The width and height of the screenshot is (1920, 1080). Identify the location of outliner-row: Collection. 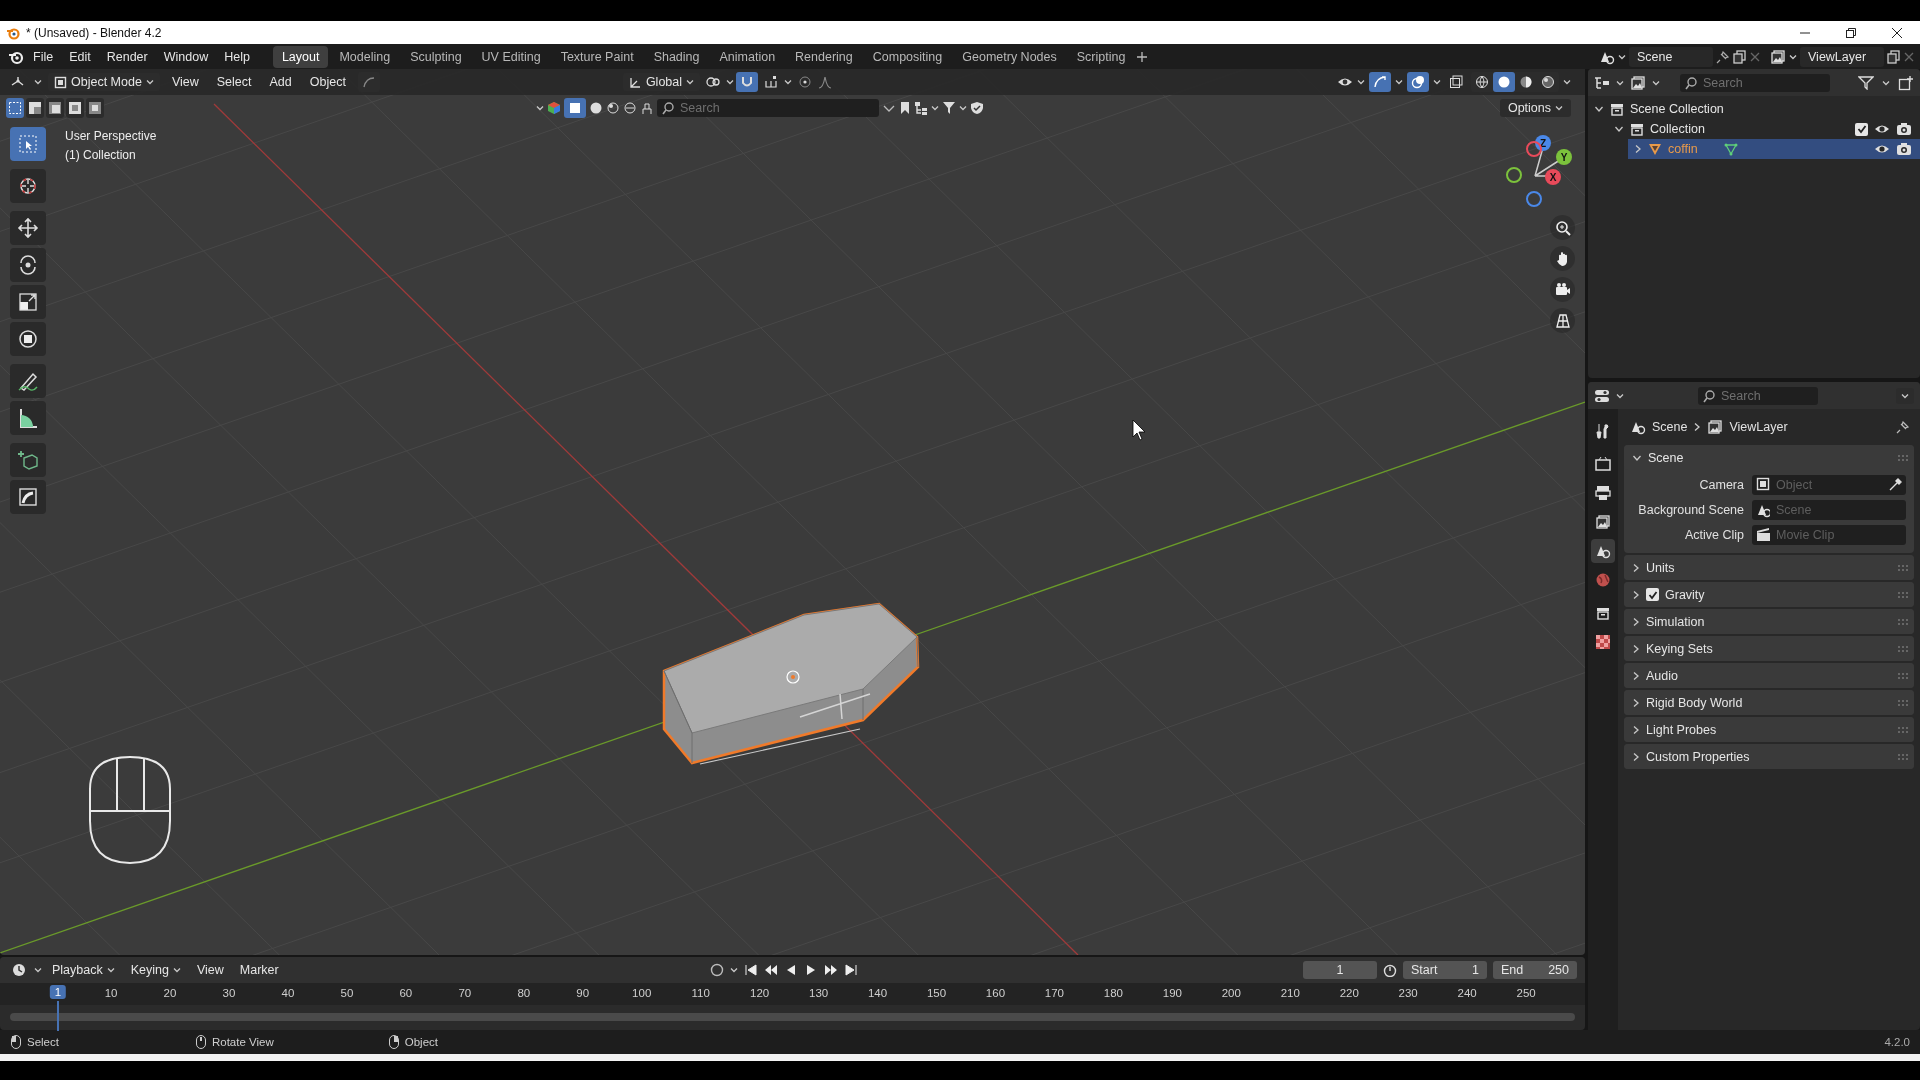
(1764, 129).